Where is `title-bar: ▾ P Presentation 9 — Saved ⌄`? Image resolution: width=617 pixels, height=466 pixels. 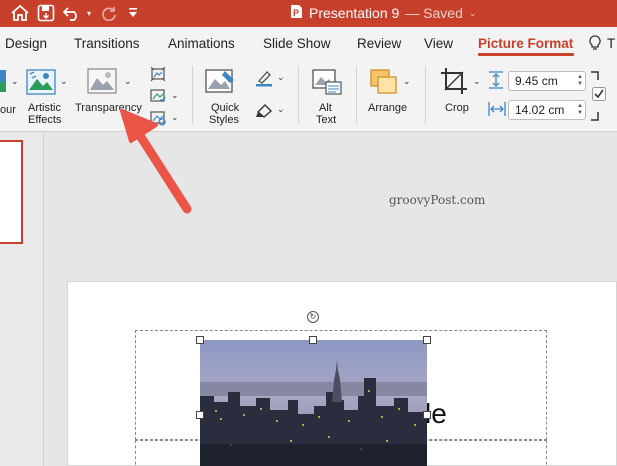
title-bar: ▾ P Presentation 9 — Saved ⌄ is located at coordinates (308, 13).